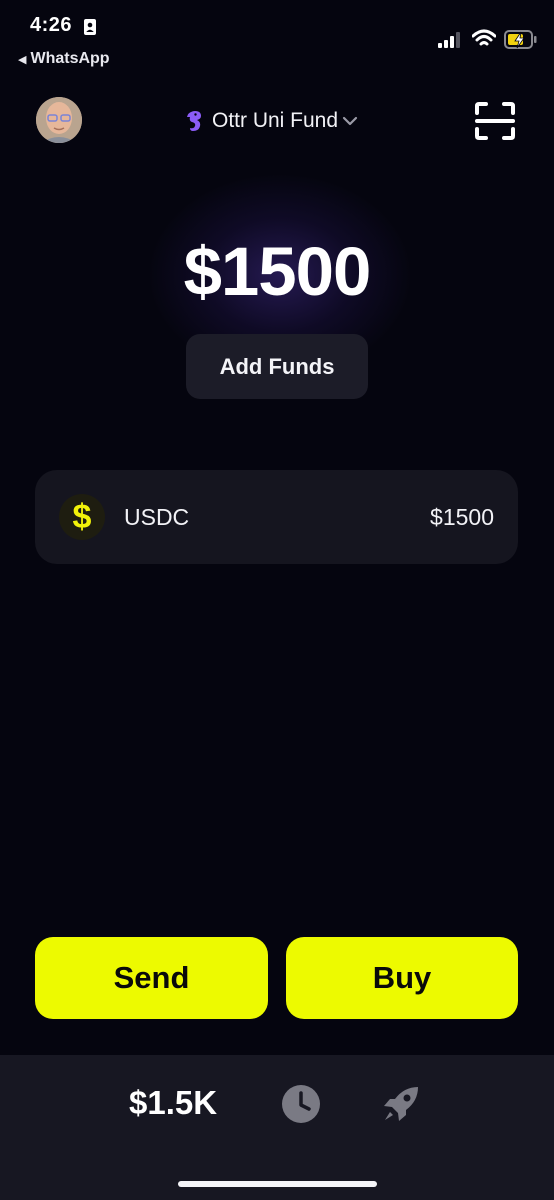  Describe the element at coordinates (276, 517) in the screenshot. I see `asset-row-usdc: $ USDC $1500` at that location.